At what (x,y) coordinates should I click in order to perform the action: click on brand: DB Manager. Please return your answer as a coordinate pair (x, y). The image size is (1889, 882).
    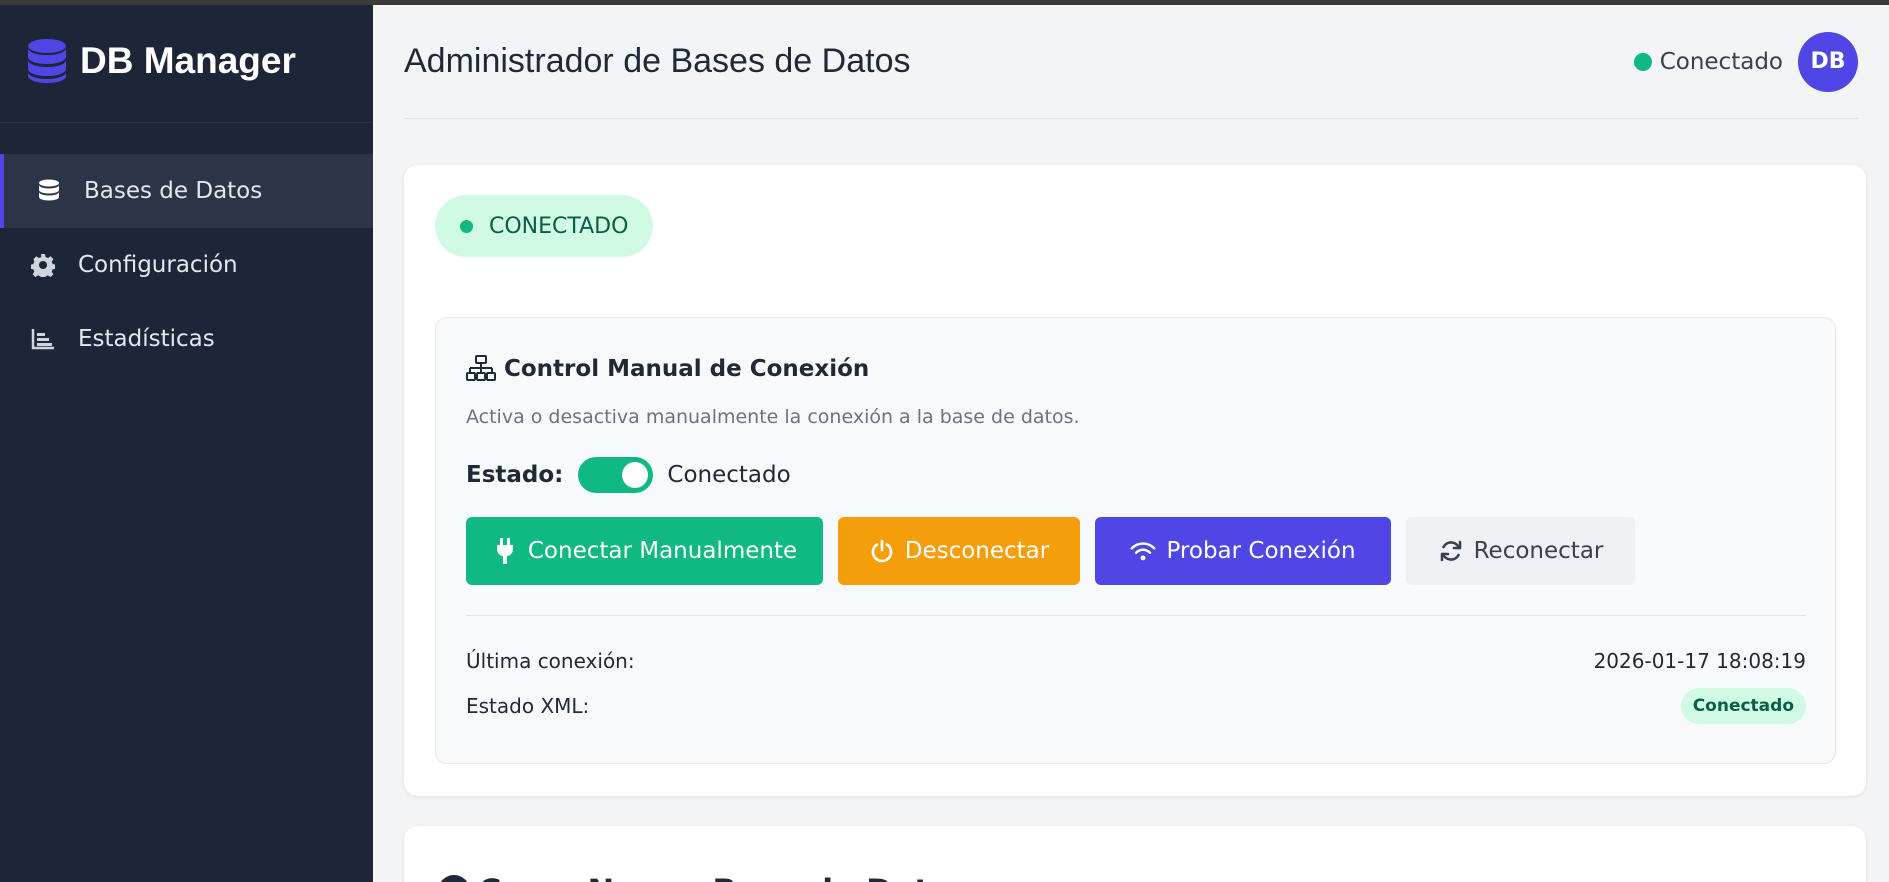
    Looking at the image, I should click on (186, 61).